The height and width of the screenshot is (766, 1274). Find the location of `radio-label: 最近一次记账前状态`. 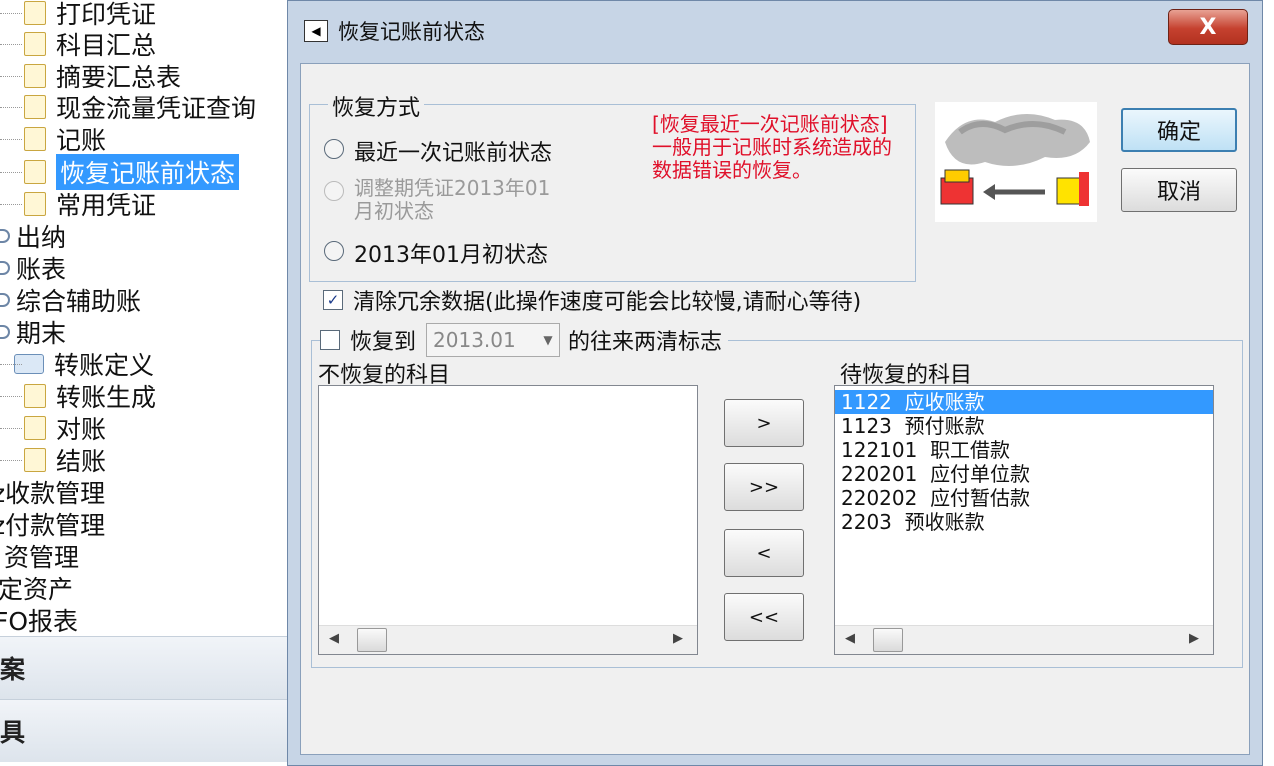

radio-label: 最近一次记账前状态 is located at coordinates (453, 153).